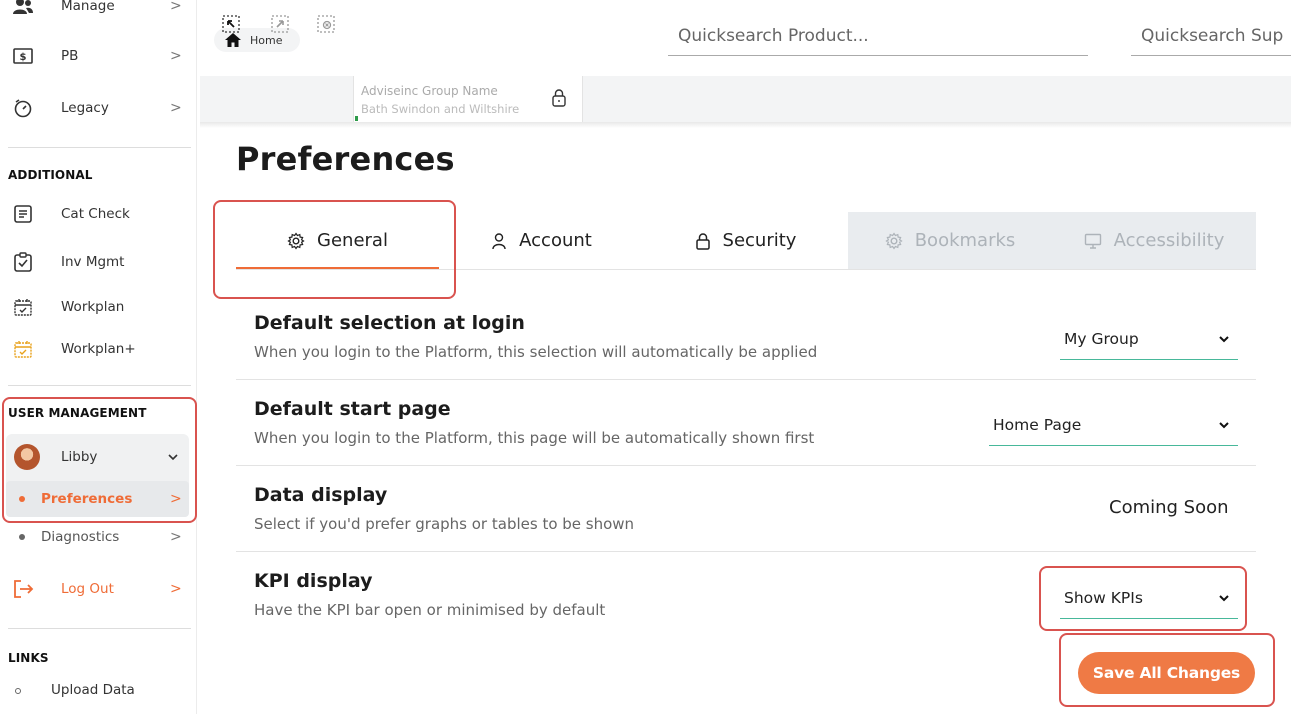 The width and height of the screenshot is (1291, 714). What do you see at coordinates (1143, 598) in the screenshot?
I see `highlight-kpi-select` at bounding box center [1143, 598].